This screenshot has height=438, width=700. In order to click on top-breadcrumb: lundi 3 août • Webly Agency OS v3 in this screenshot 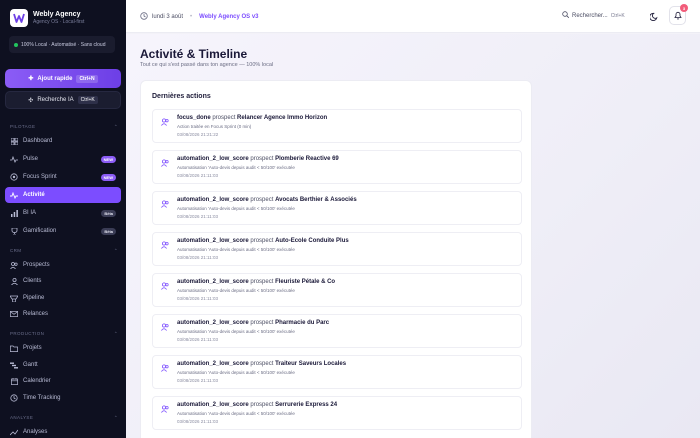, I will do `click(199, 17)`.